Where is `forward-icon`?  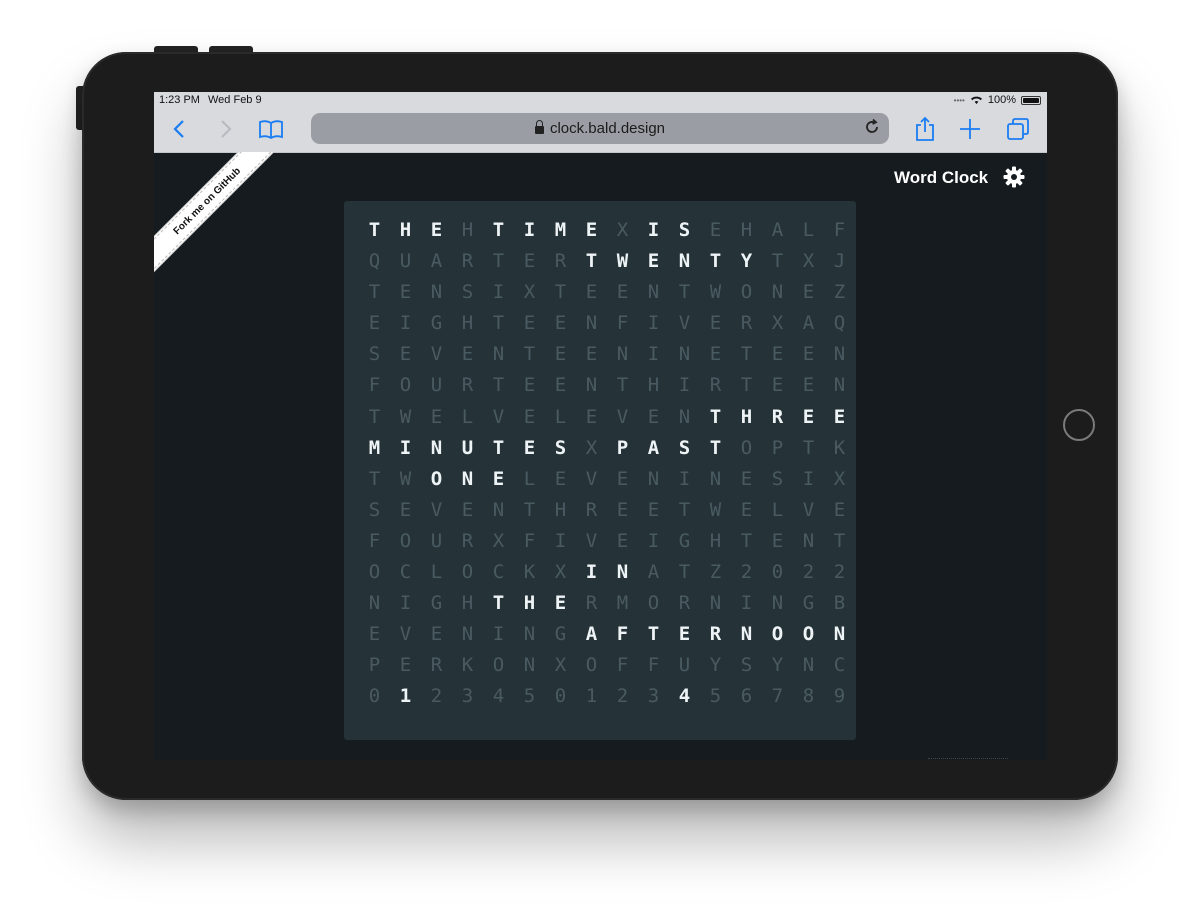
forward-icon is located at coordinates (225, 129).